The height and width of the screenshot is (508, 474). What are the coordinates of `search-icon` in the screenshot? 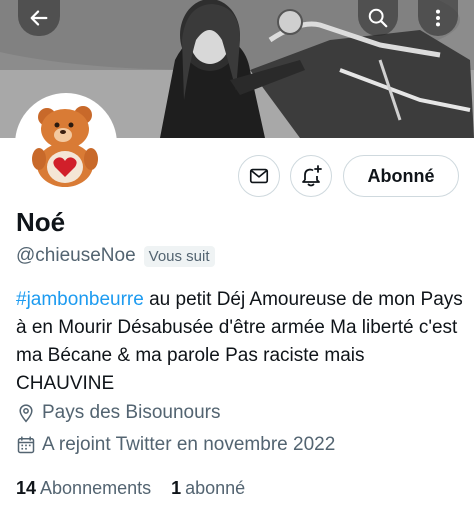 It's located at (378, 18).